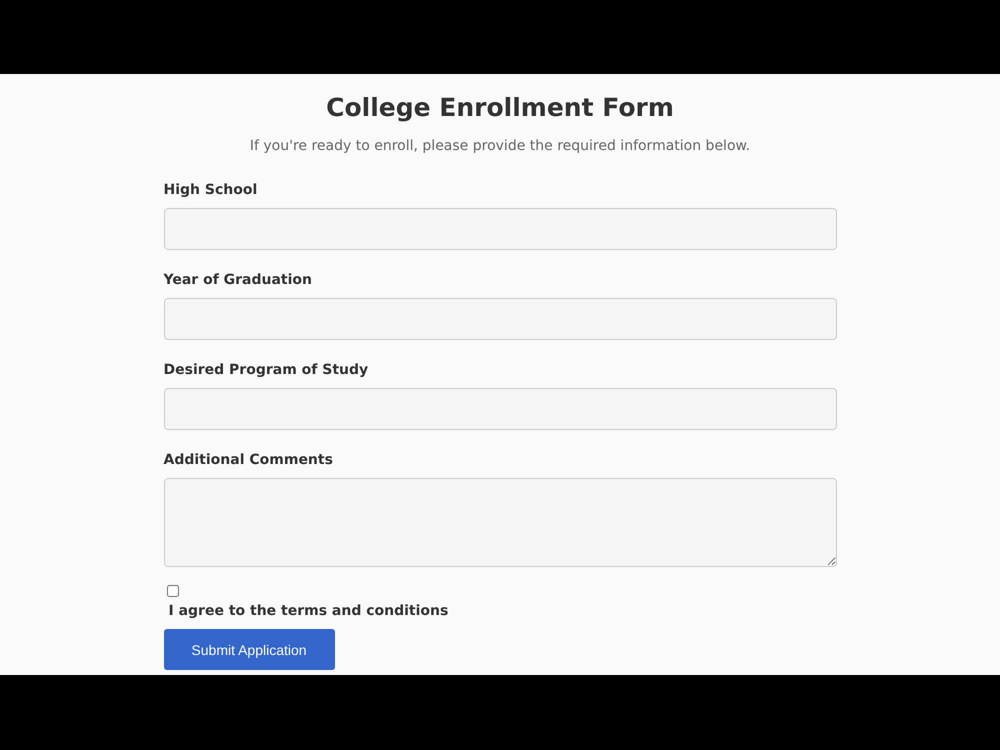 The height and width of the screenshot is (750, 1000). Describe the element at coordinates (500, 522) in the screenshot. I see `comments-field` at that location.